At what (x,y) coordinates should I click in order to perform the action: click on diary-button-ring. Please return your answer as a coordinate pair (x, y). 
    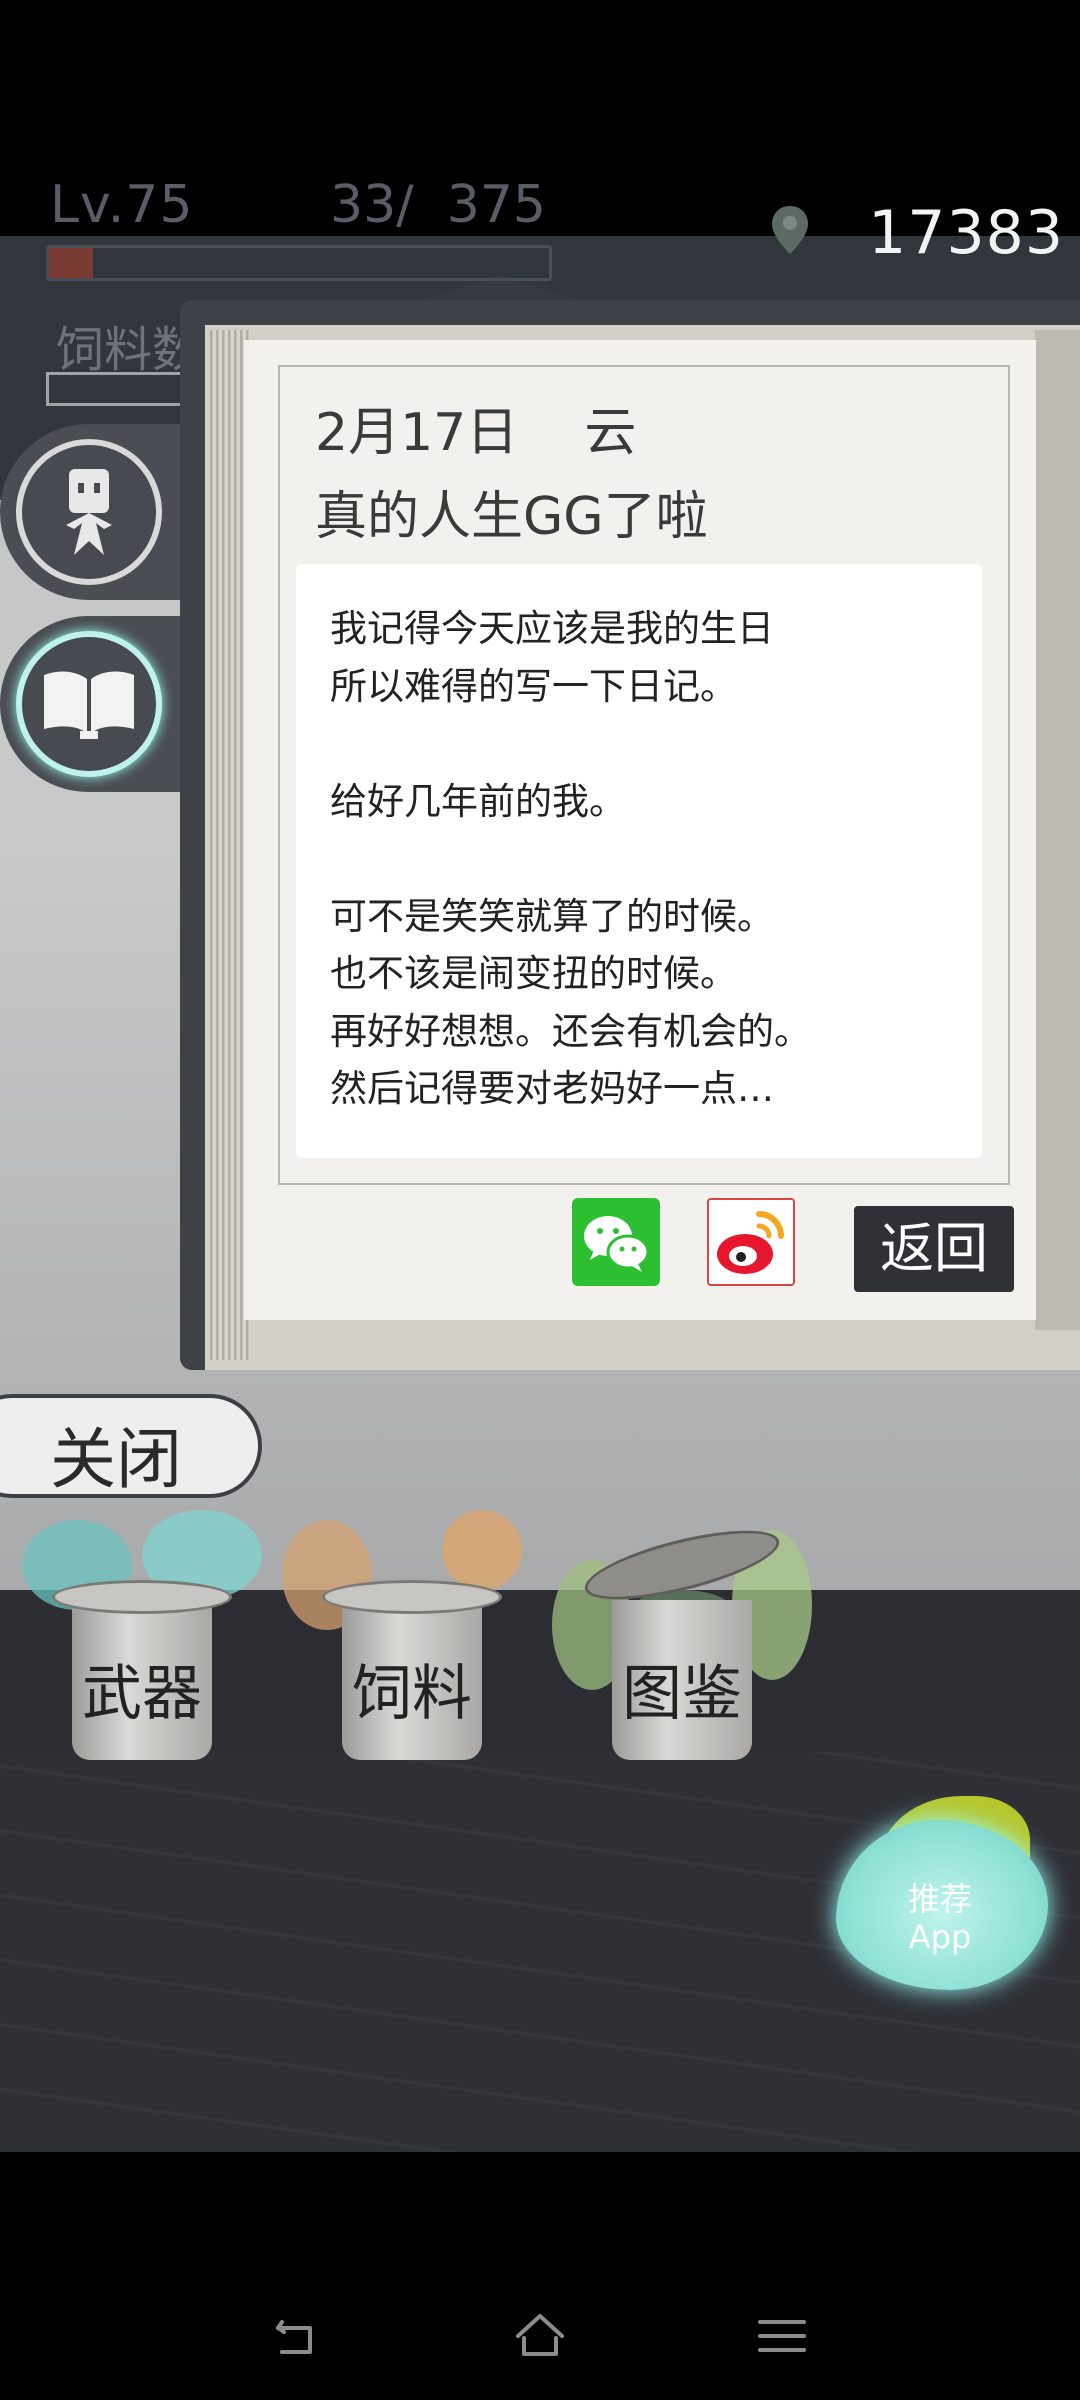
    Looking at the image, I should click on (89, 704).